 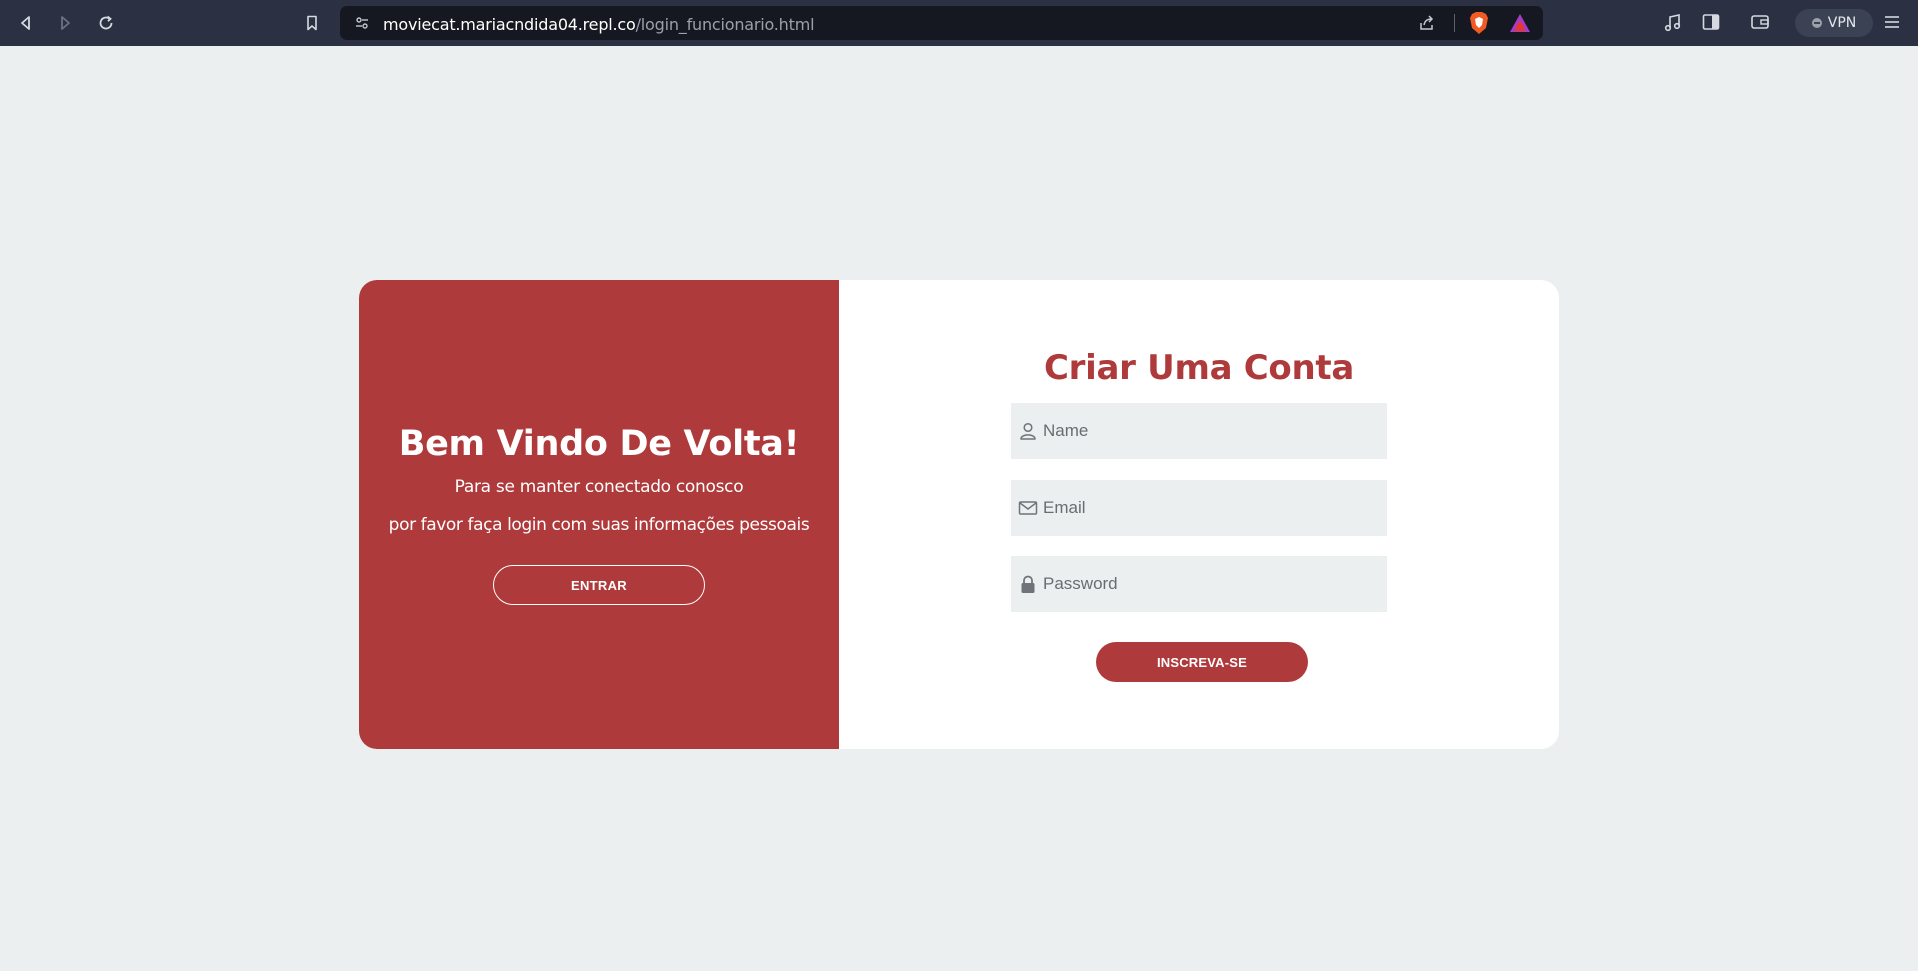 I want to click on email-field, so click(x=1199, y=508).